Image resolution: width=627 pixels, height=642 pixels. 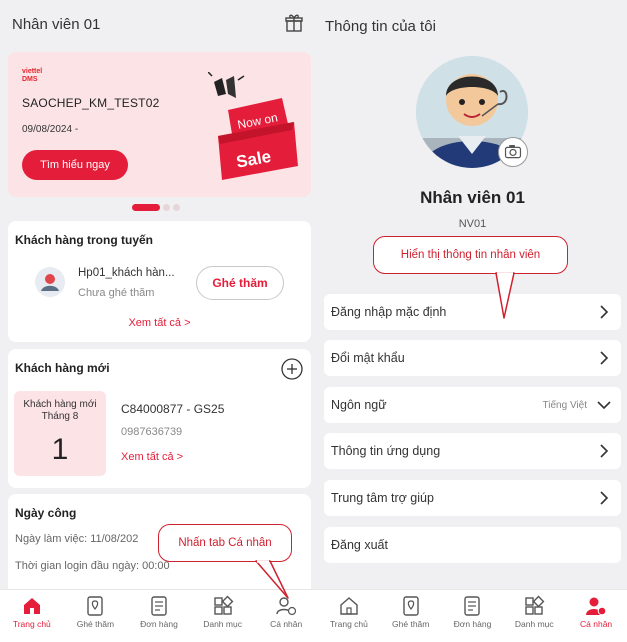 I want to click on visit-button: Ghé thăm, so click(x=240, y=283).